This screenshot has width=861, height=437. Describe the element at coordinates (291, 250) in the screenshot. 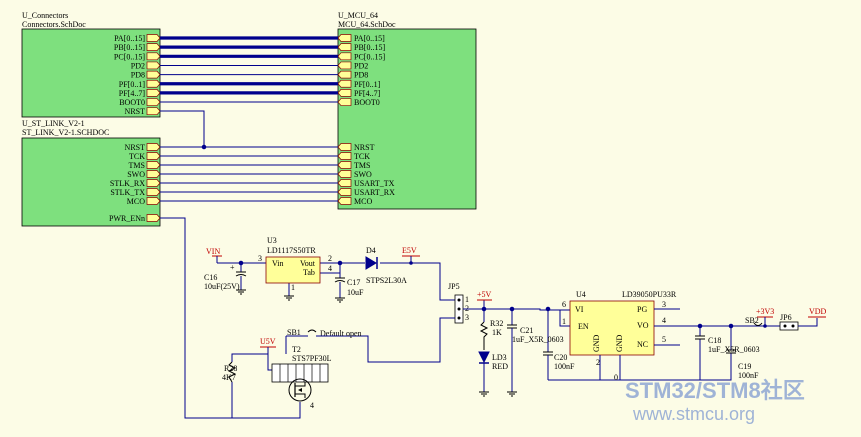

I see `u3-part: LD1117S50TR` at that location.